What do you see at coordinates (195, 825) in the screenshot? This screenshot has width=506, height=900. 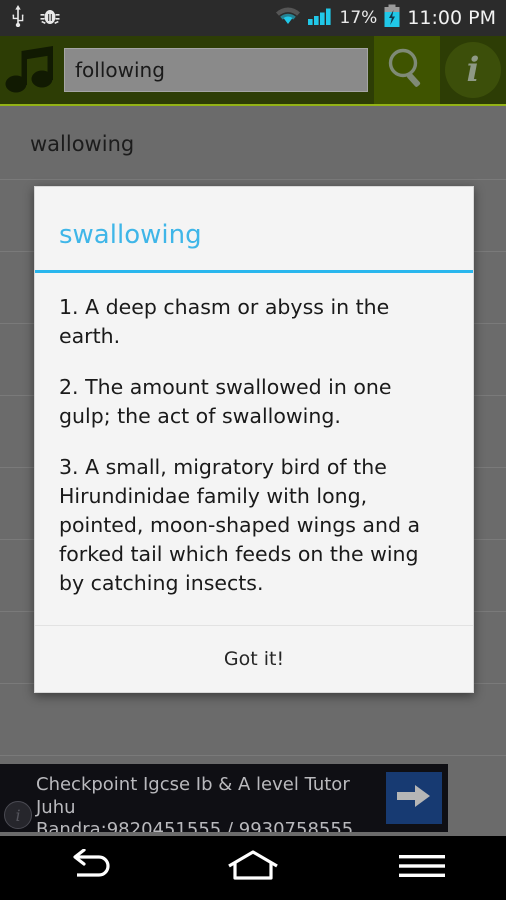 I see `ad-line-2: Bandra:9820451555 / 9930758555` at bounding box center [195, 825].